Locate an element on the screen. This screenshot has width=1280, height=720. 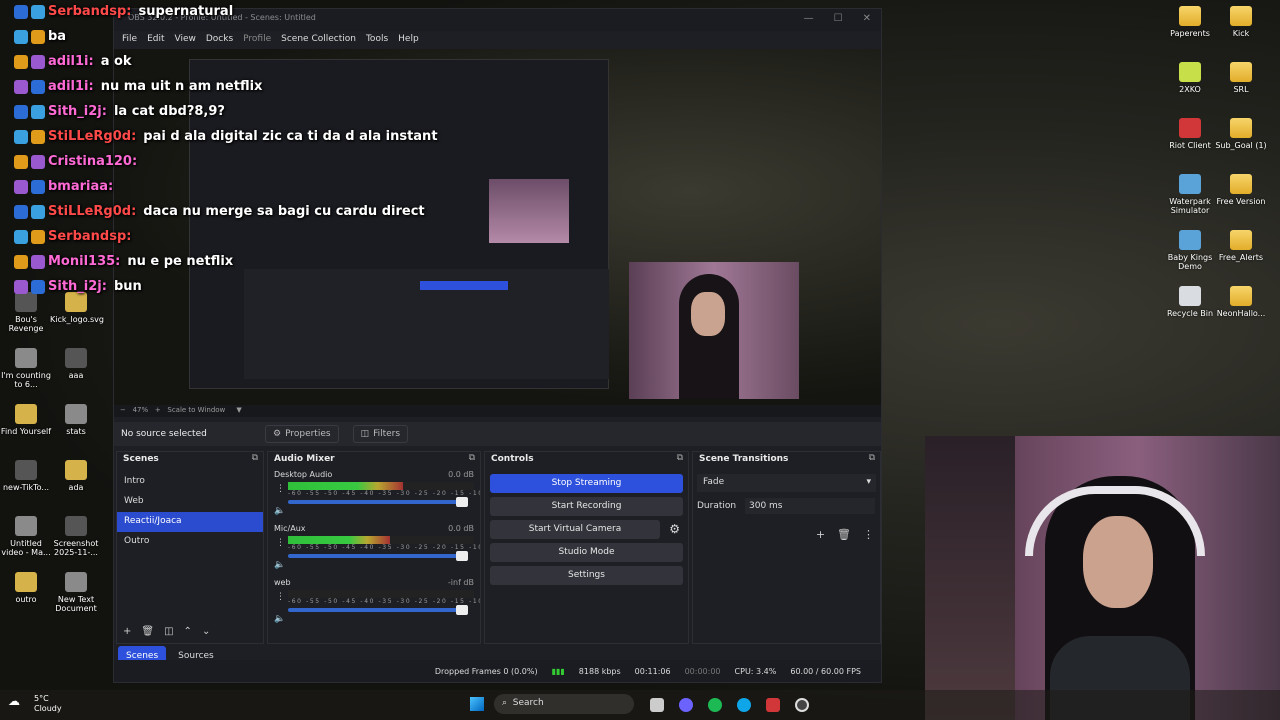
cloud-icon: ☁ is located at coordinates (14, 701).